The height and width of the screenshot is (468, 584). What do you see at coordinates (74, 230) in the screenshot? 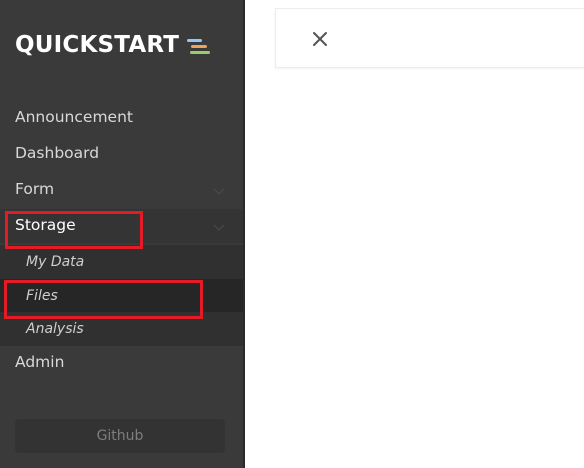
I see `highlight-storage` at bounding box center [74, 230].